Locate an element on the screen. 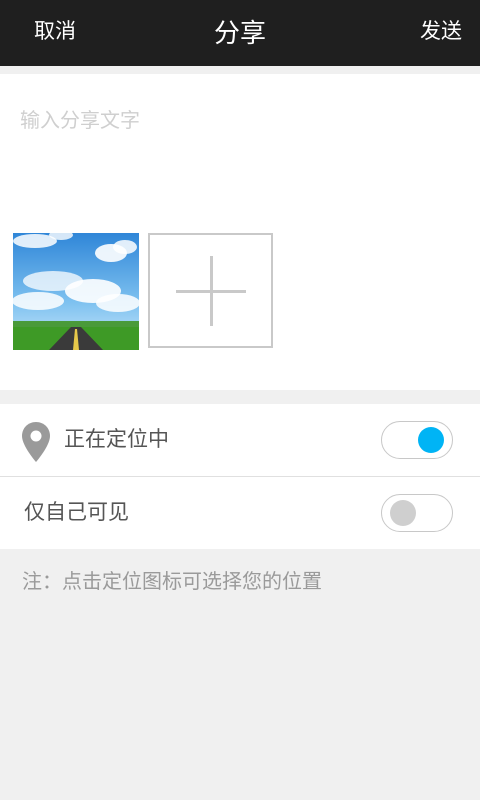 The height and width of the screenshot is (800, 480). attached-image-thumbnail is located at coordinates (76, 291).